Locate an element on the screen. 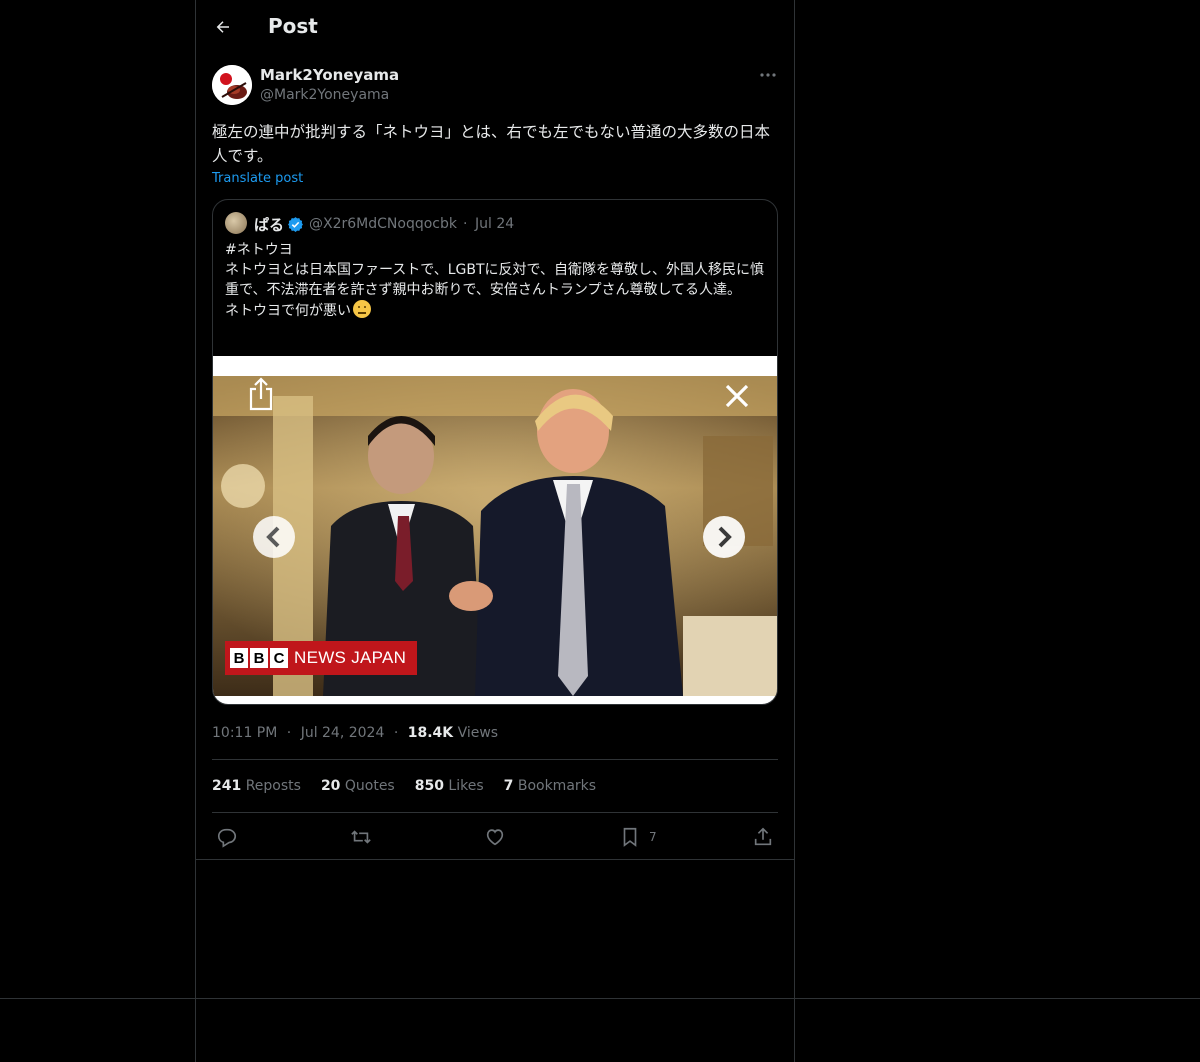  heart-icon is located at coordinates (495, 837).